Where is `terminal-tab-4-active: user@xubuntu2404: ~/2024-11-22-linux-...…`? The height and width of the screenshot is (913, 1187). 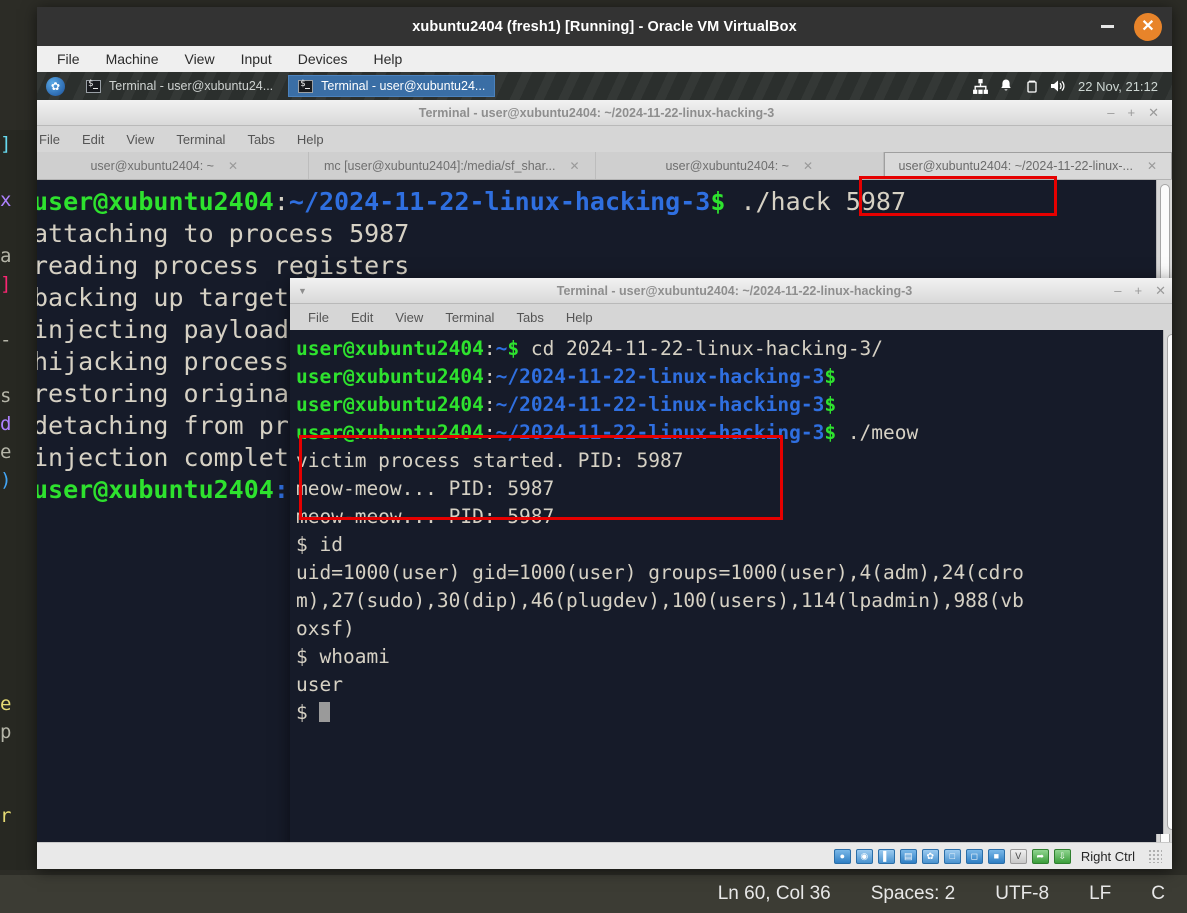
terminal-tab-4-active: user@xubuntu2404: ~/2024-11-22-linux-...… is located at coordinates (1027, 165).